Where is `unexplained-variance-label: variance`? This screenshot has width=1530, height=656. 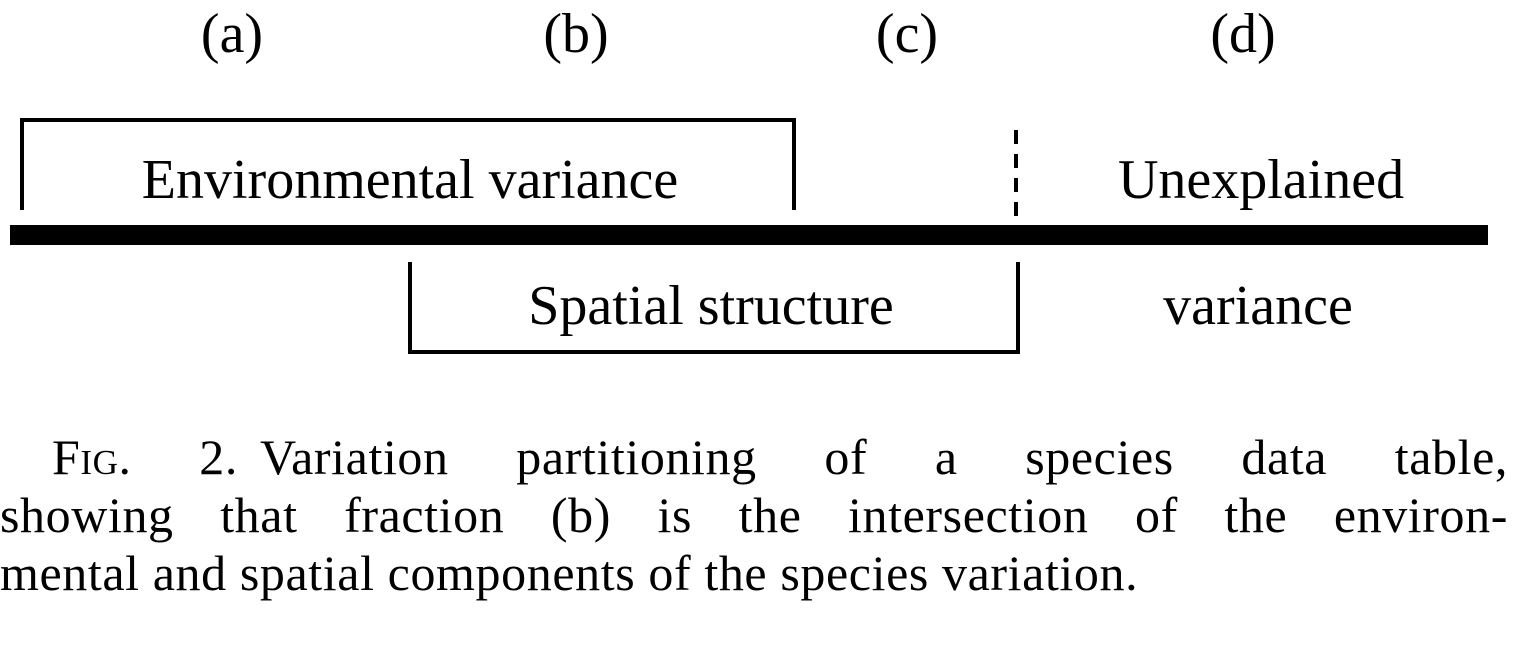
unexplained-variance-label: variance is located at coordinates (1258, 306).